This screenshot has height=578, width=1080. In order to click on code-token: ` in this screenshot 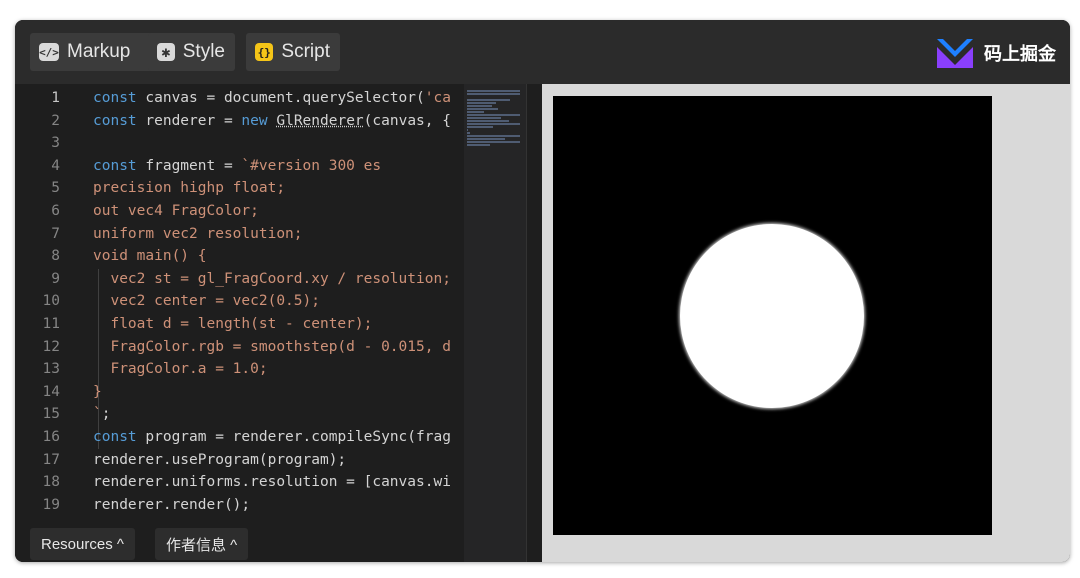, I will do `click(97, 414)`.